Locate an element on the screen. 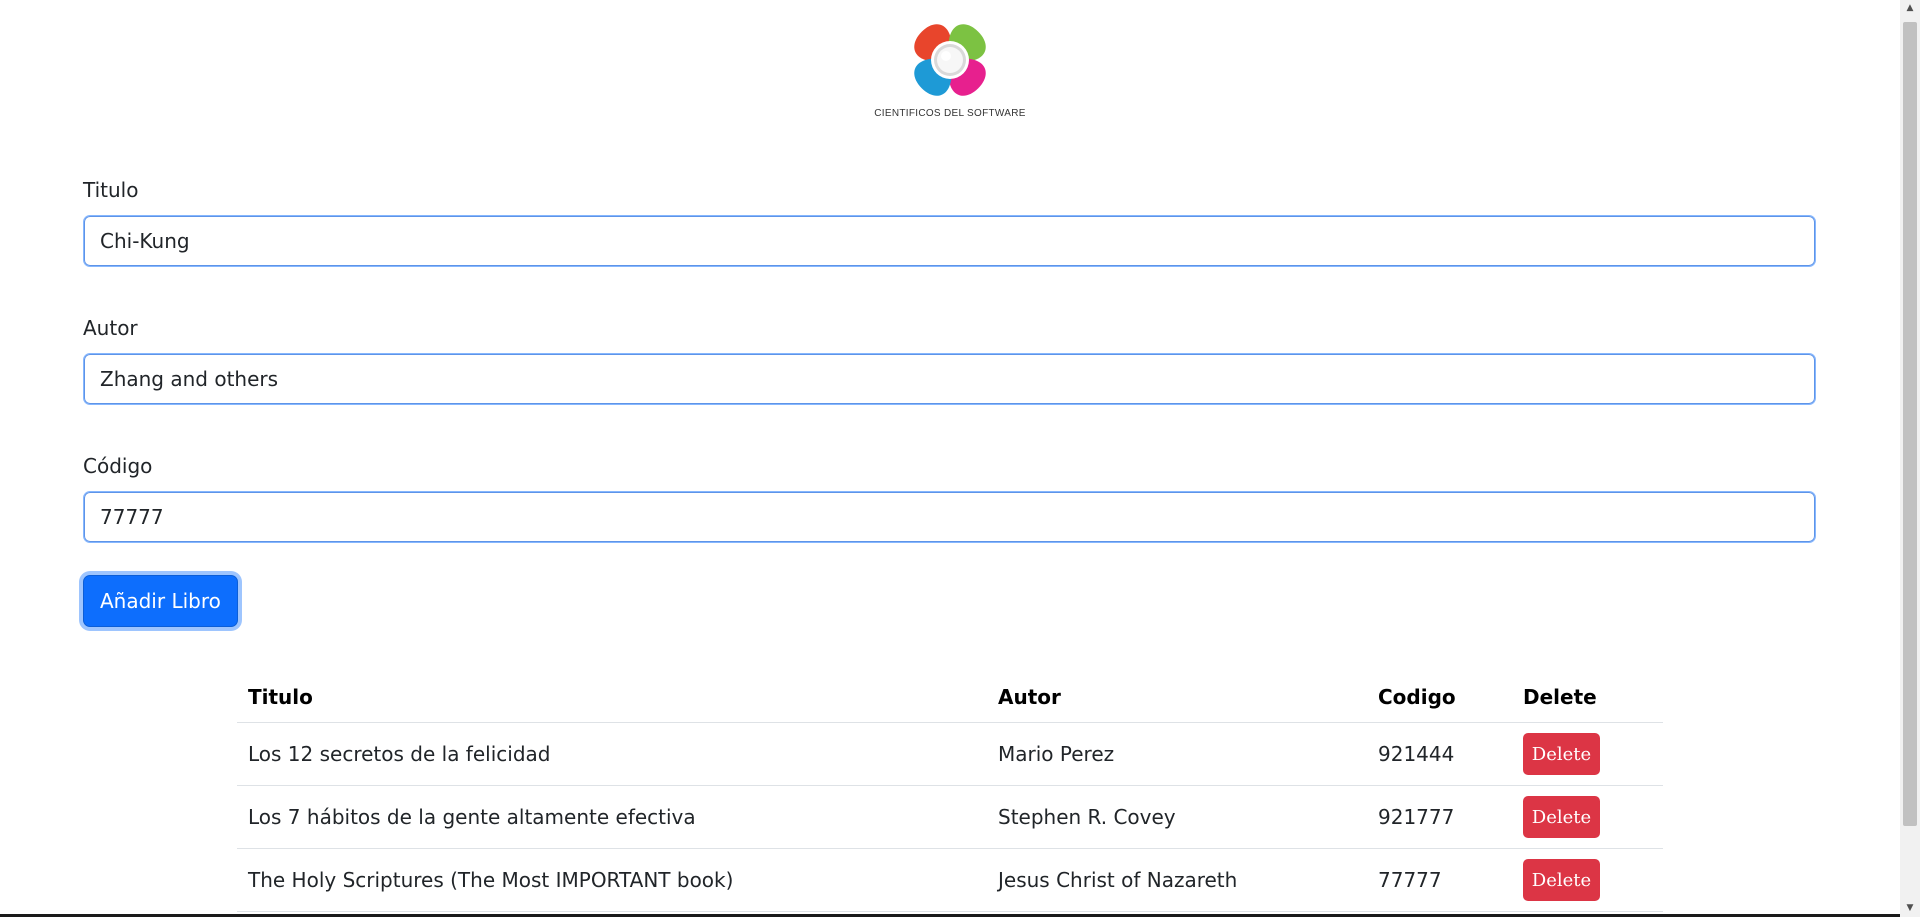 The image size is (1920, 917). cell-codigo: 921444 is located at coordinates (1439, 754).